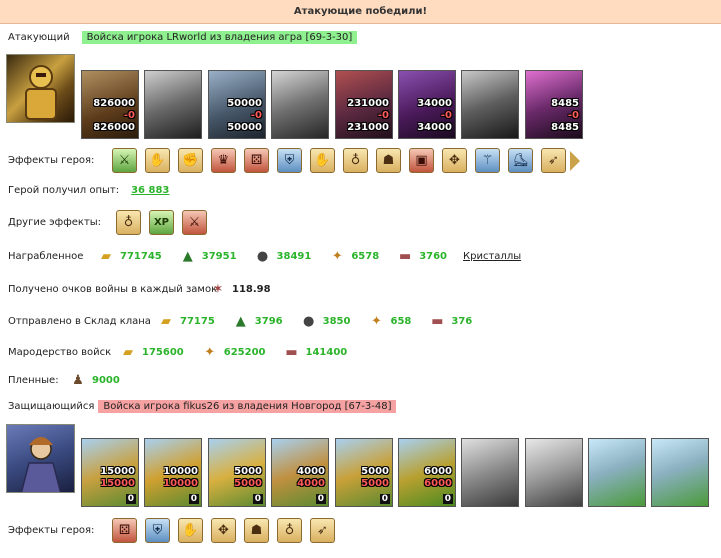 The height and width of the screenshot is (558, 721). What do you see at coordinates (237, 104) in the screenshot?
I see `attacker-unit-3: 50000 -0 50000` at bounding box center [237, 104].